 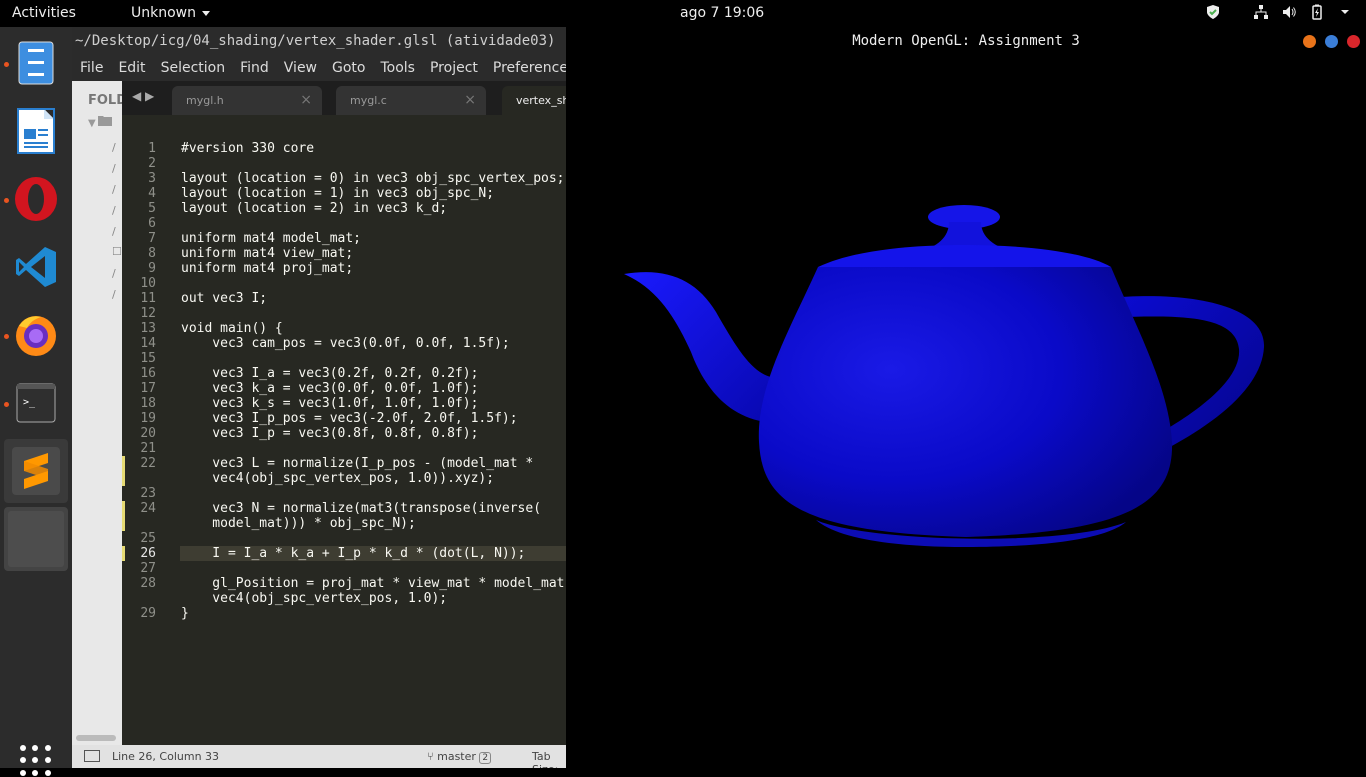 I want to click on chevron-down-icon: ▼, so click(x=92, y=123).